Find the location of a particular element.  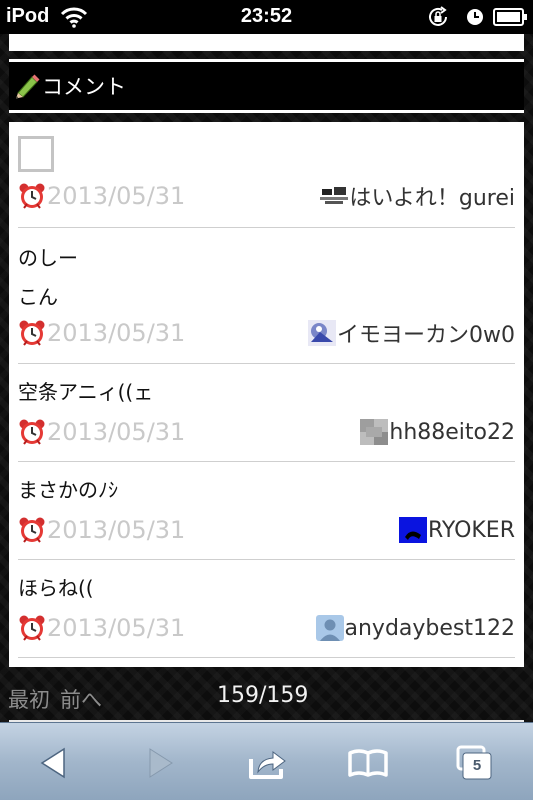

comment-username: RYOKER is located at coordinates (471, 530).